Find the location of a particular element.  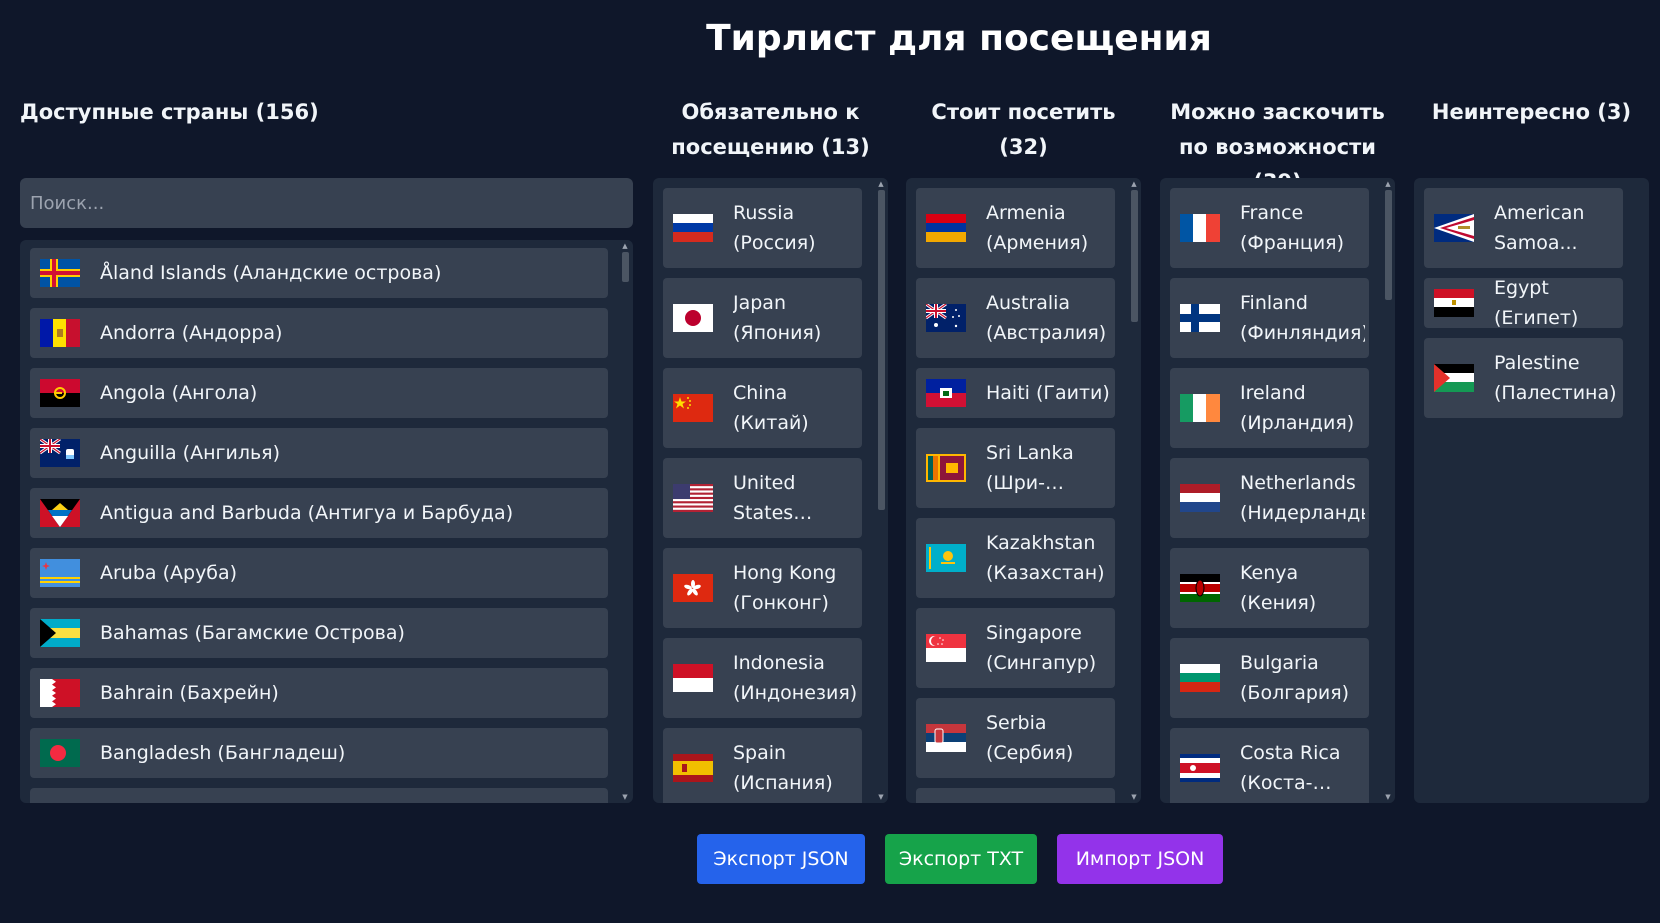

export-txt-button: Экспорт TXT is located at coordinates (961, 859).